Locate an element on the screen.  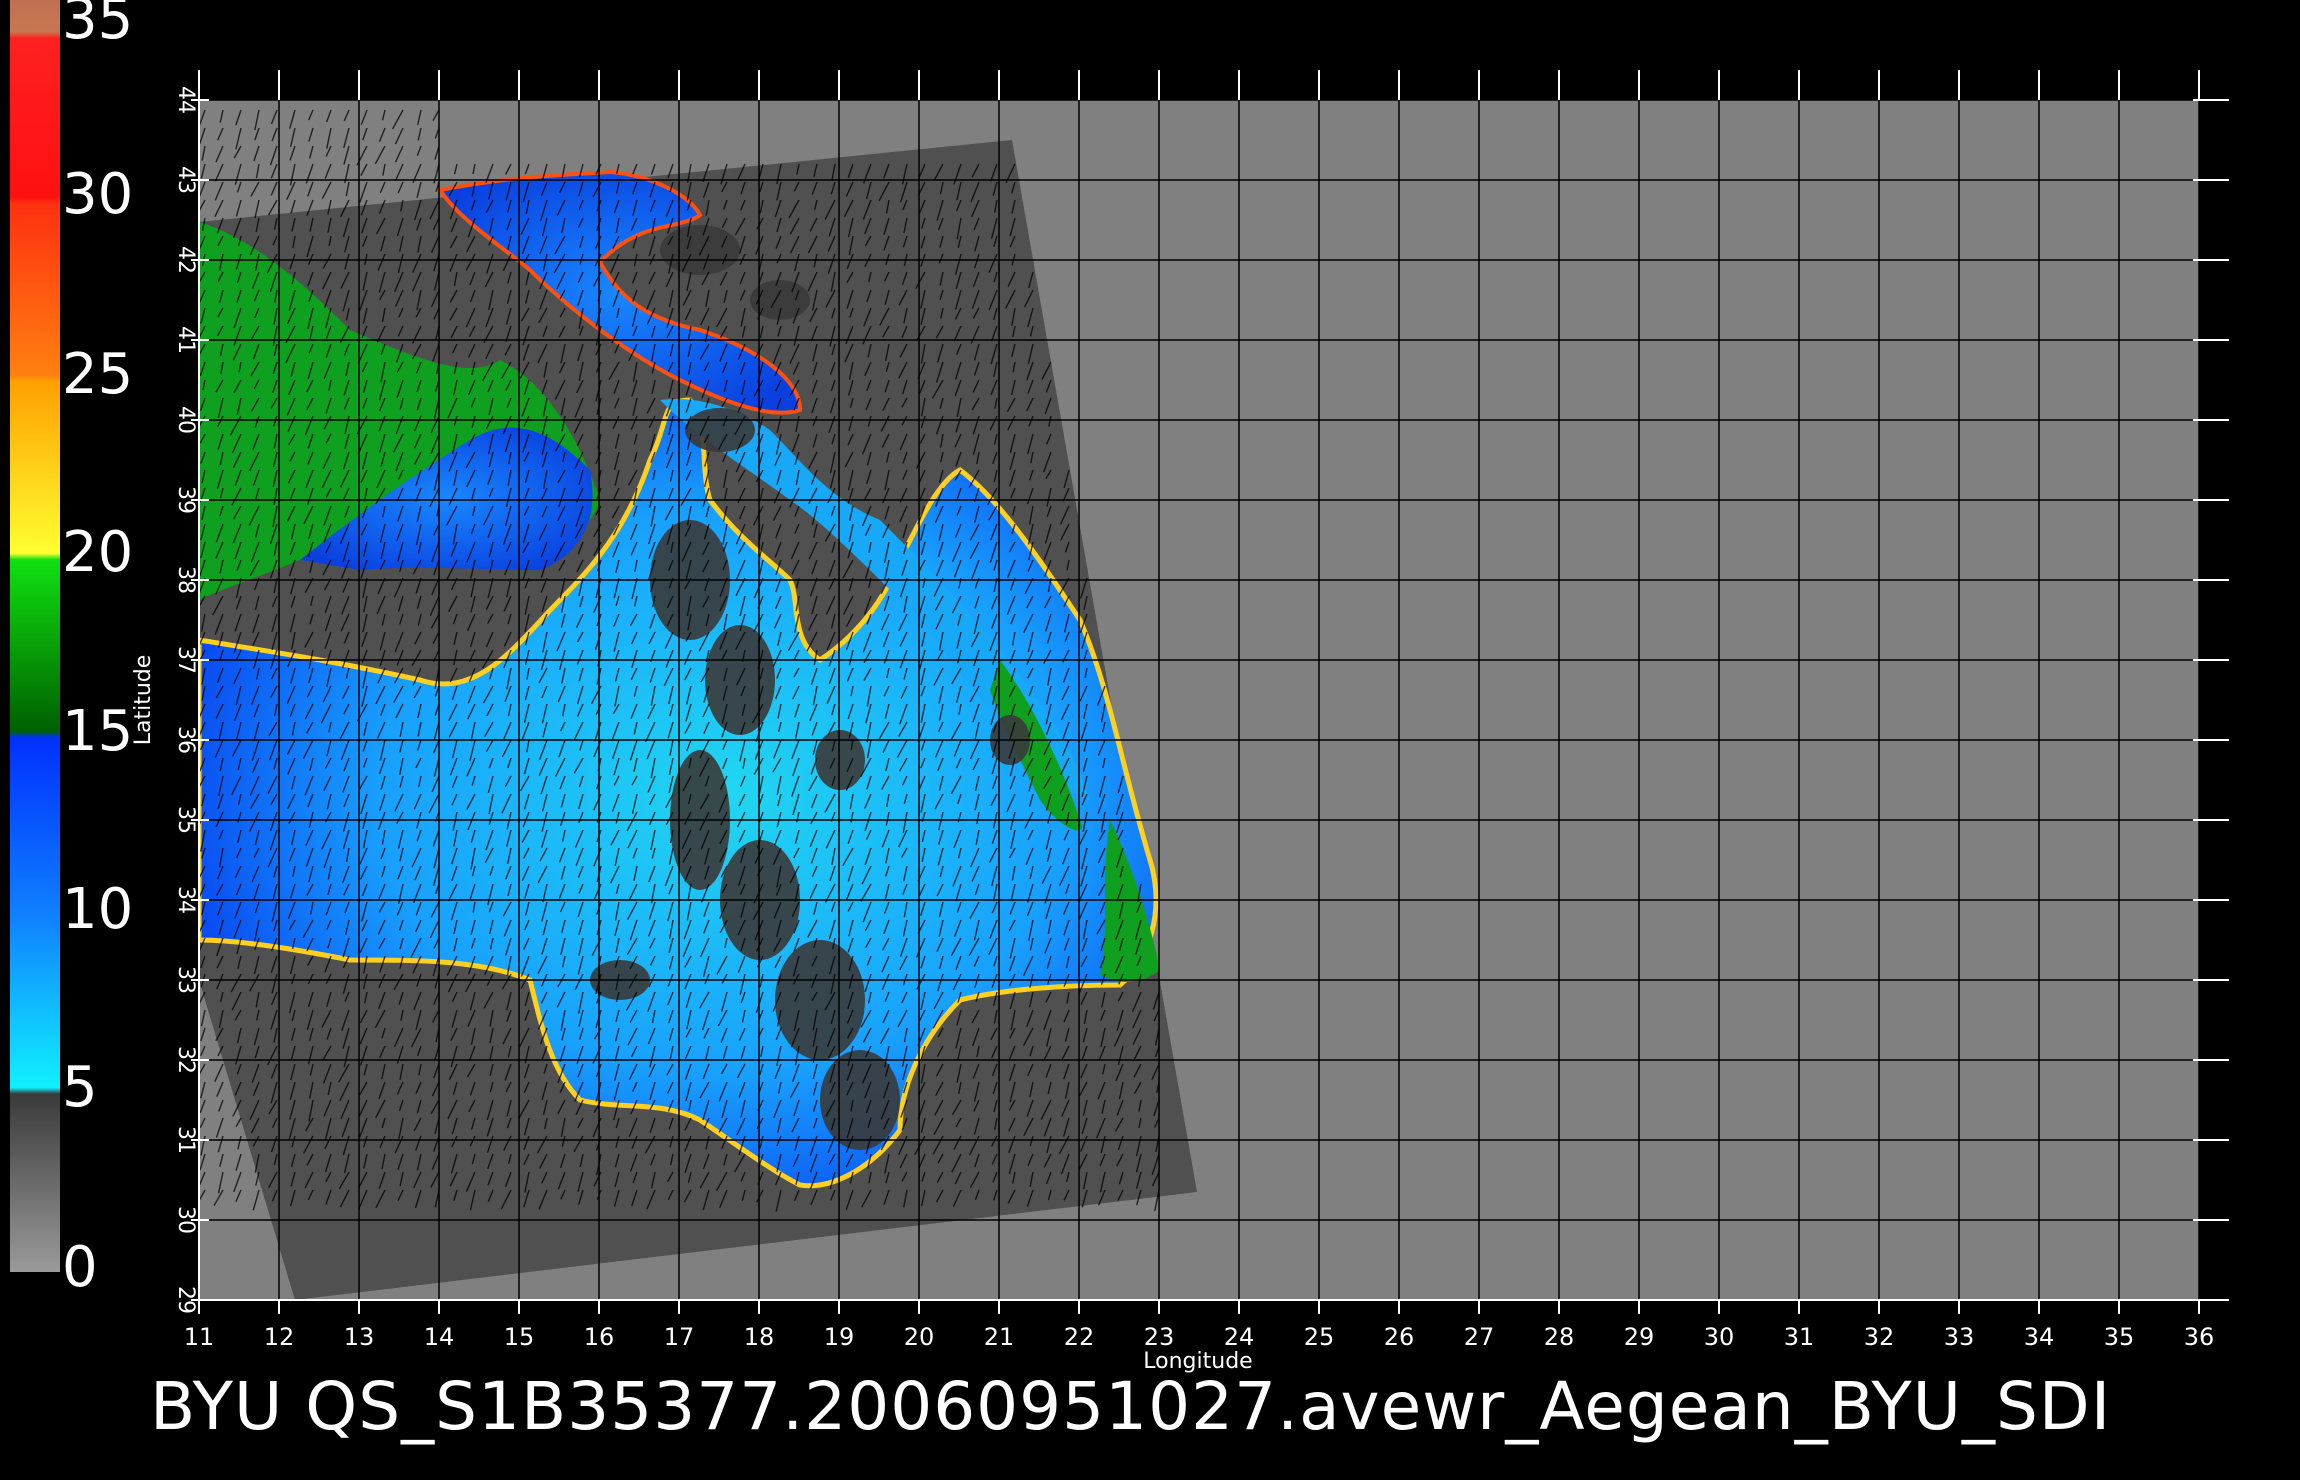
x-tick-label: 11 is located at coordinates (199, 1337).